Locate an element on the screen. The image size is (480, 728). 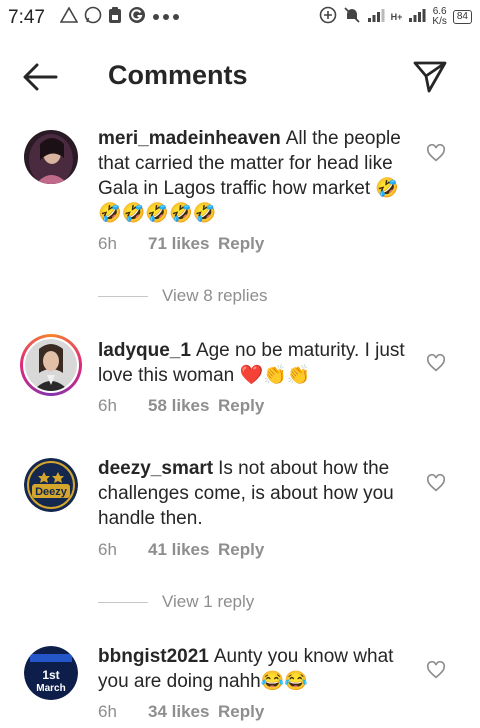
back-arrow-icon is located at coordinates (40, 77).